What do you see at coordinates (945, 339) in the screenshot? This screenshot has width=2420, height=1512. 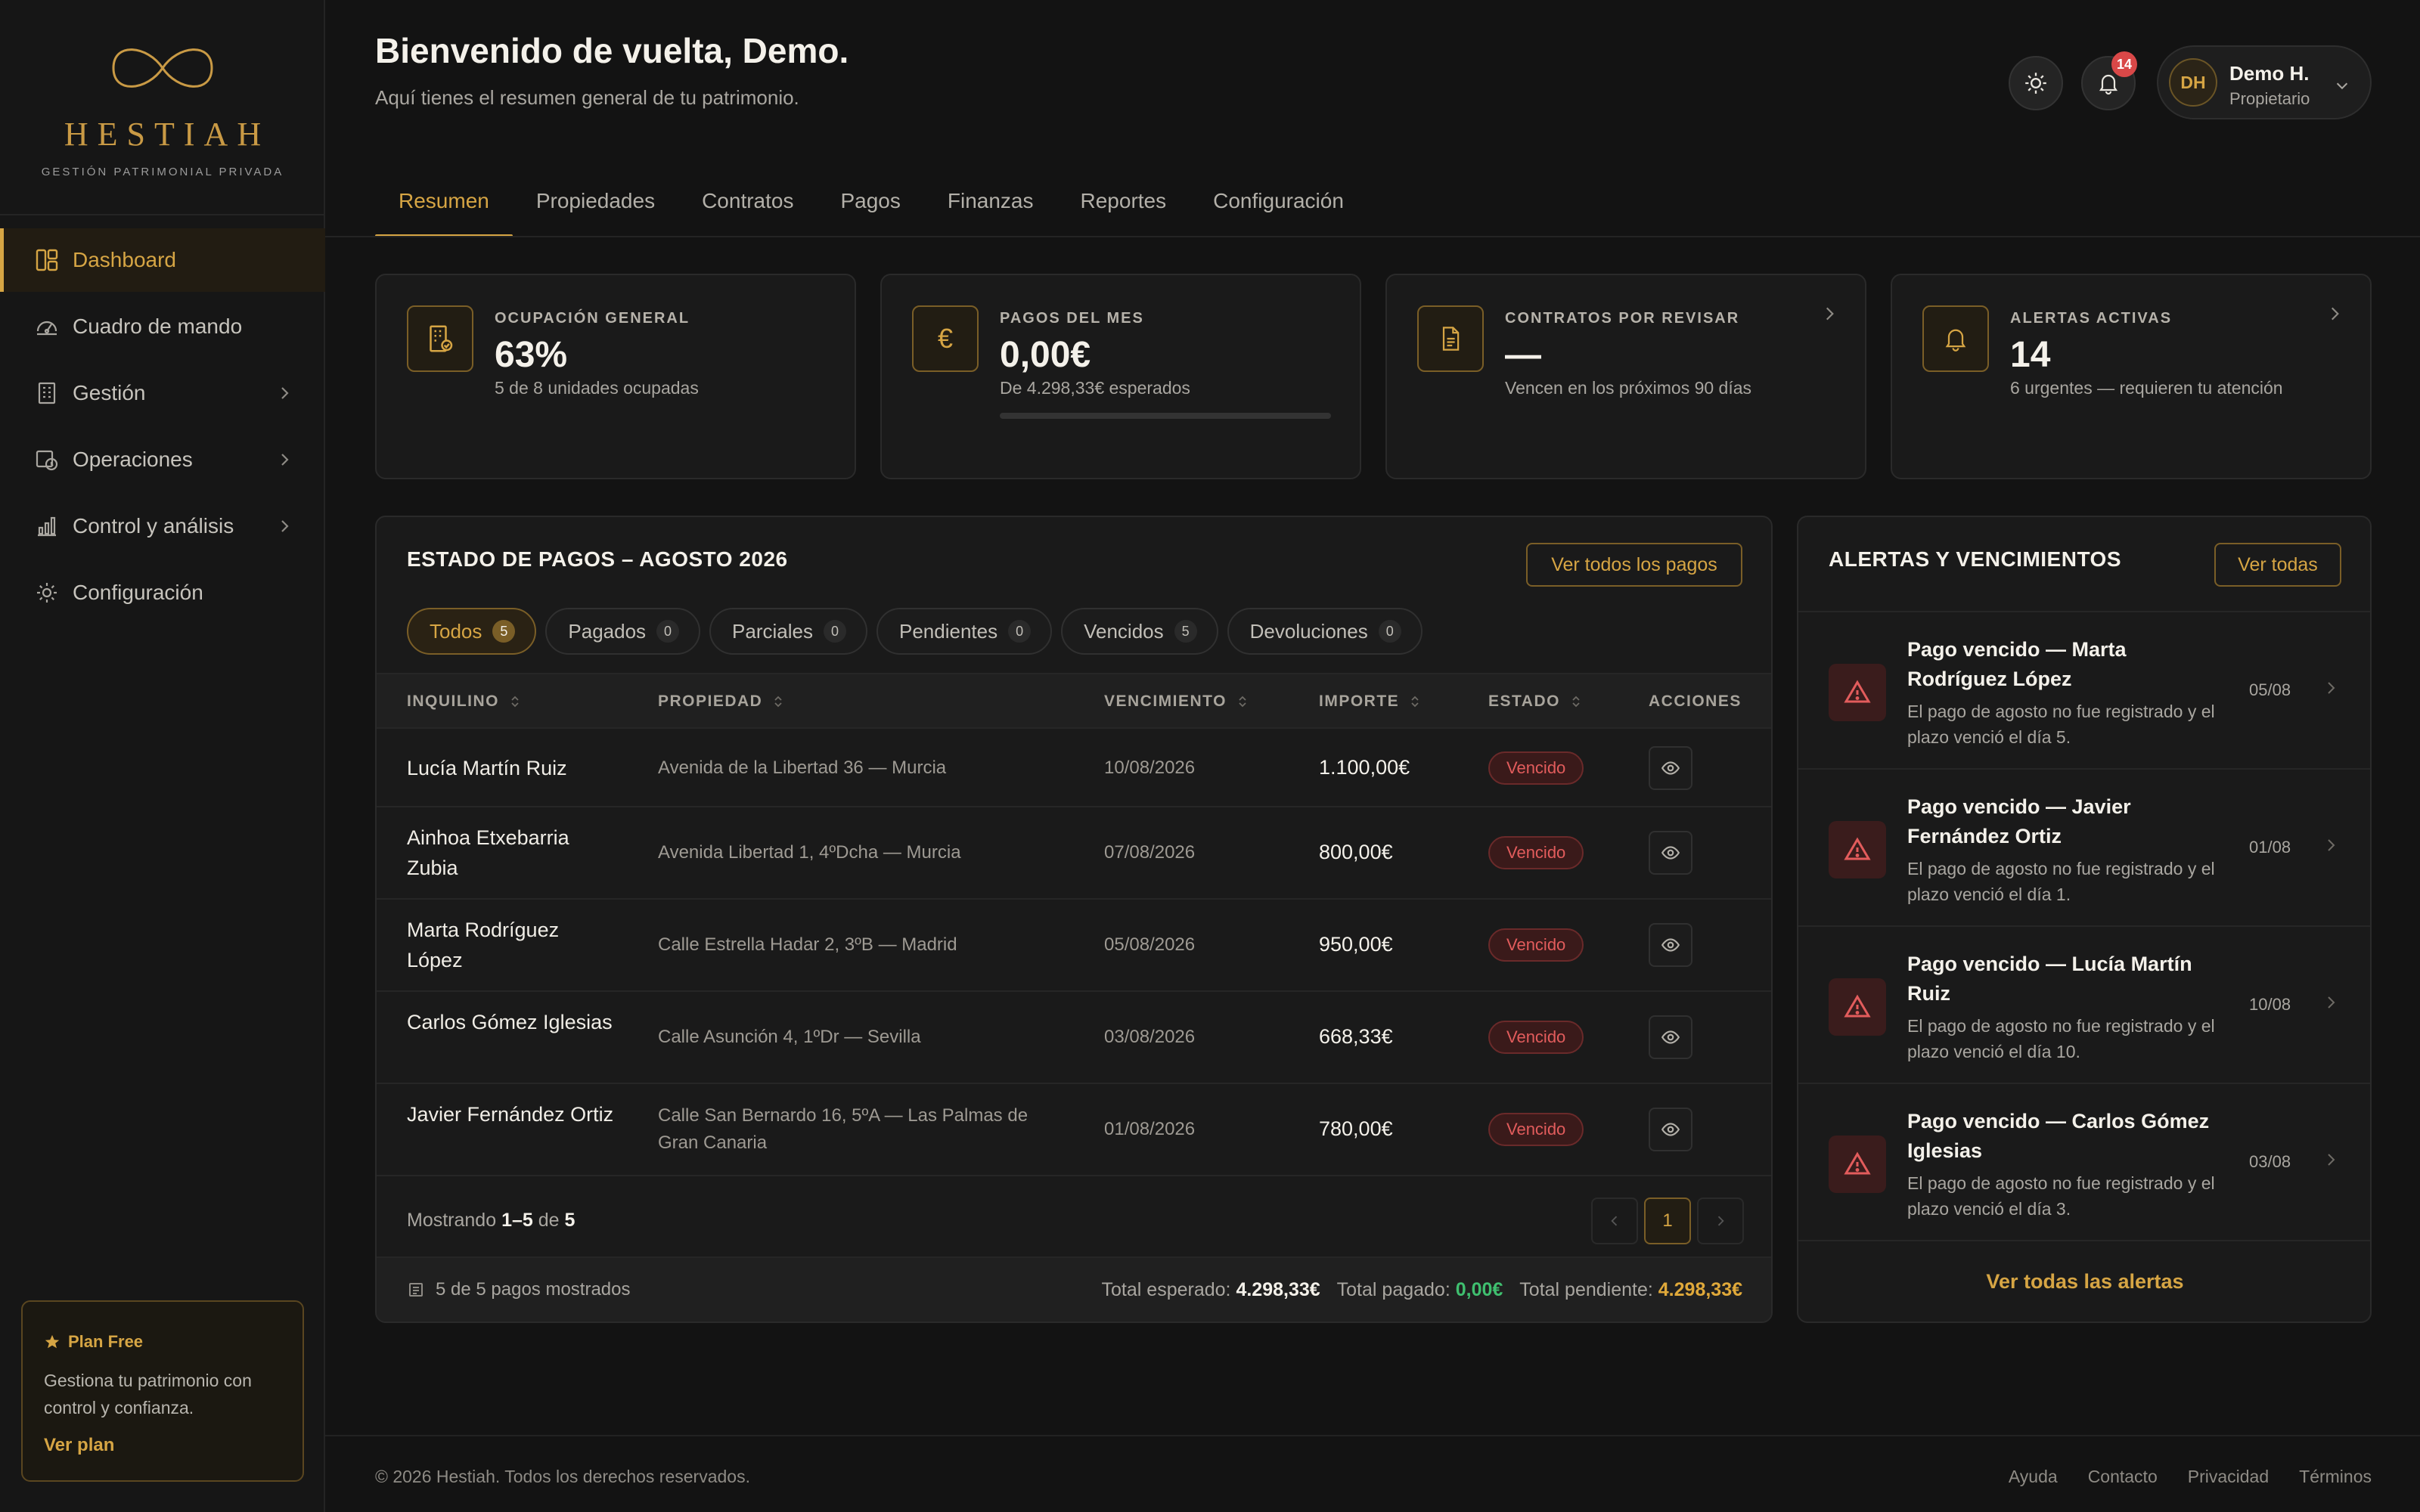 I see `euro-icon: €` at bounding box center [945, 339].